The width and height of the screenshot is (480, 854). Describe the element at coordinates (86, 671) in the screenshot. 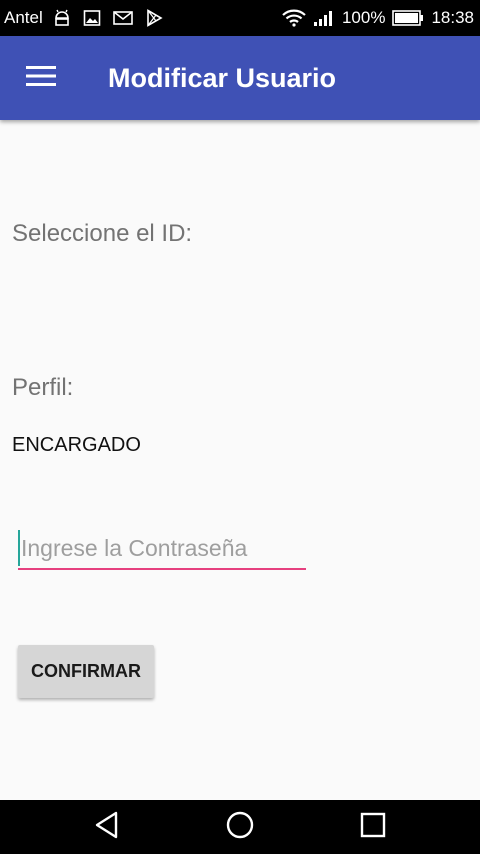

I see `confirm-button: CONFIRMAR` at that location.